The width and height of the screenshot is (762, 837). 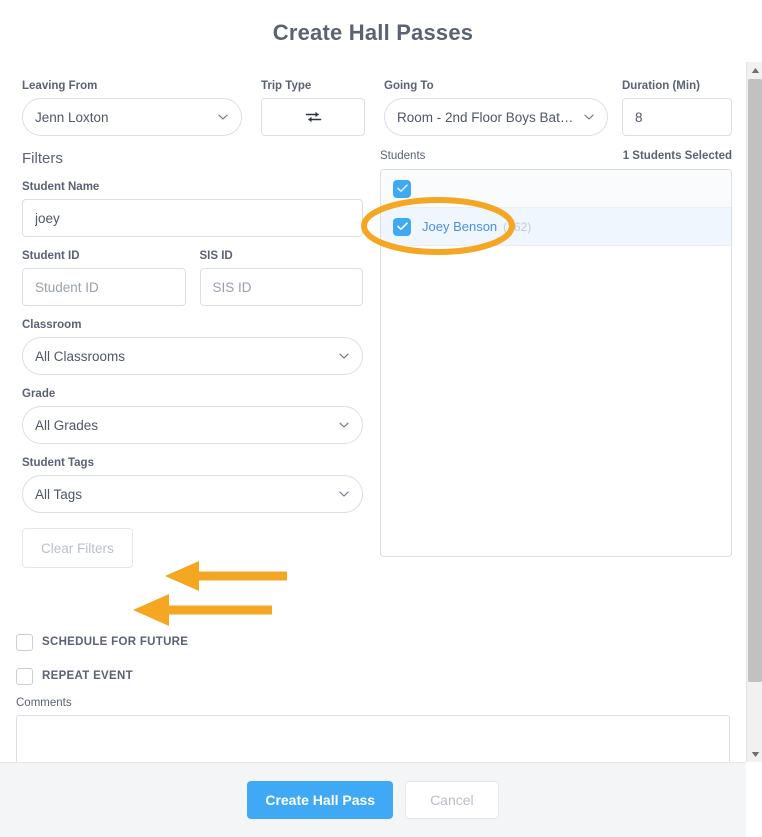 What do you see at coordinates (39, 394) in the screenshot?
I see `grade-label: Grade` at bounding box center [39, 394].